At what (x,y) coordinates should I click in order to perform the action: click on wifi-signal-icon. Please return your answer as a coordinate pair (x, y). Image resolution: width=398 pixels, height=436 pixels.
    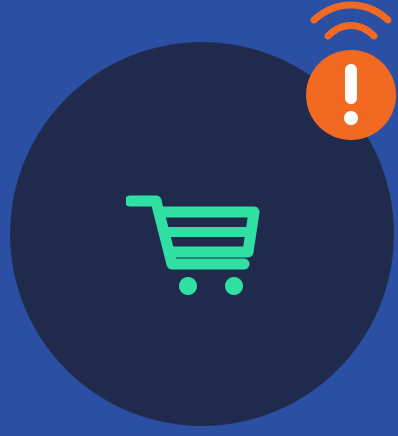
    Looking at the image, I should click on (351, 20).